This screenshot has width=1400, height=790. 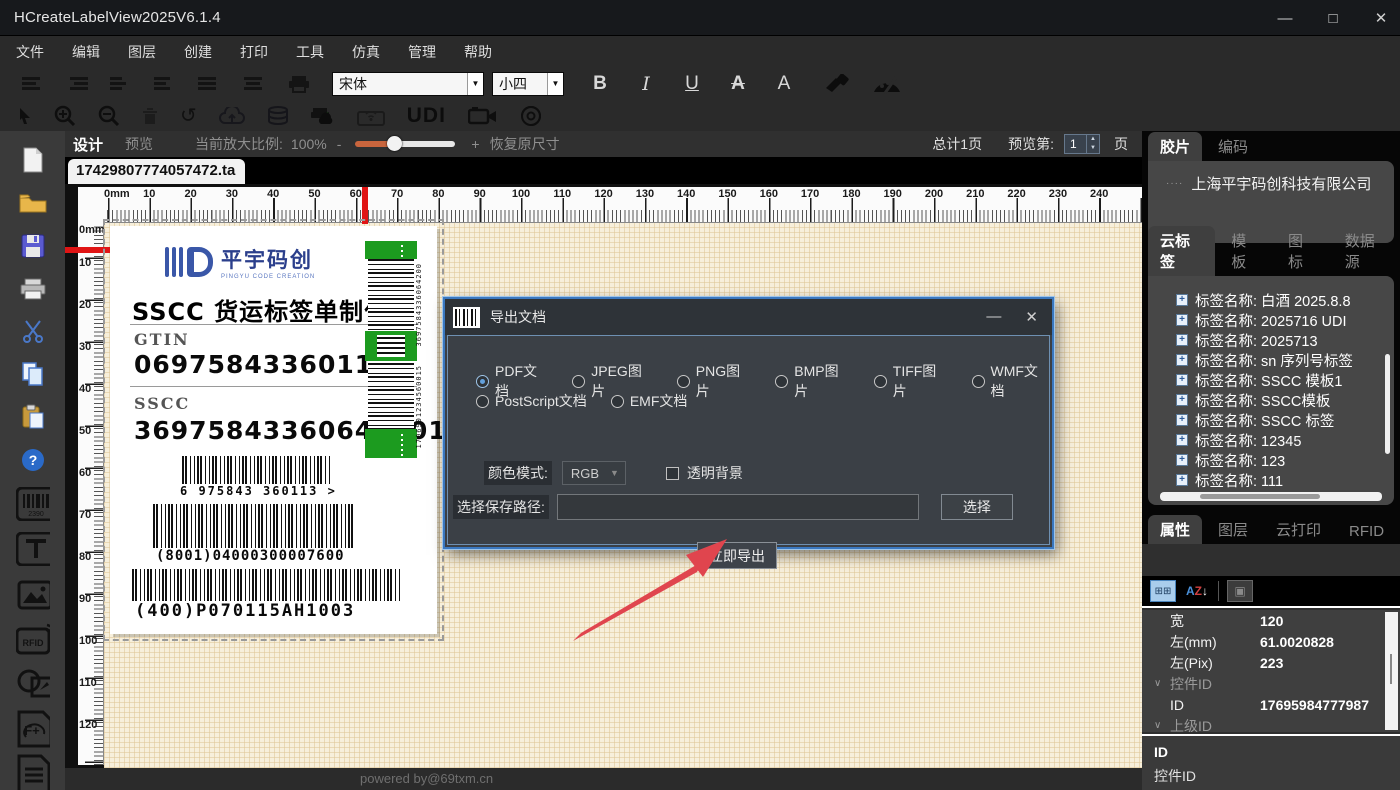 What do you see at coordinates (150, 116) in the screenshot?
I see `delete-icon` at bounding box center [150, 116].